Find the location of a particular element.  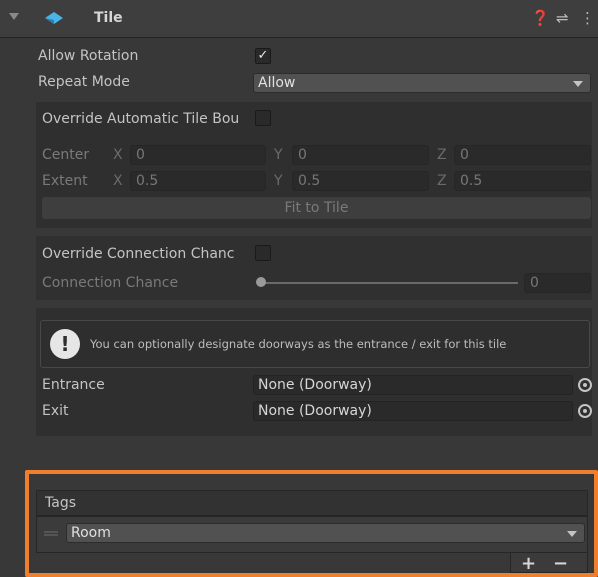

allow-rotation-label: Allow Rotation is located at coordinates (88, 56).